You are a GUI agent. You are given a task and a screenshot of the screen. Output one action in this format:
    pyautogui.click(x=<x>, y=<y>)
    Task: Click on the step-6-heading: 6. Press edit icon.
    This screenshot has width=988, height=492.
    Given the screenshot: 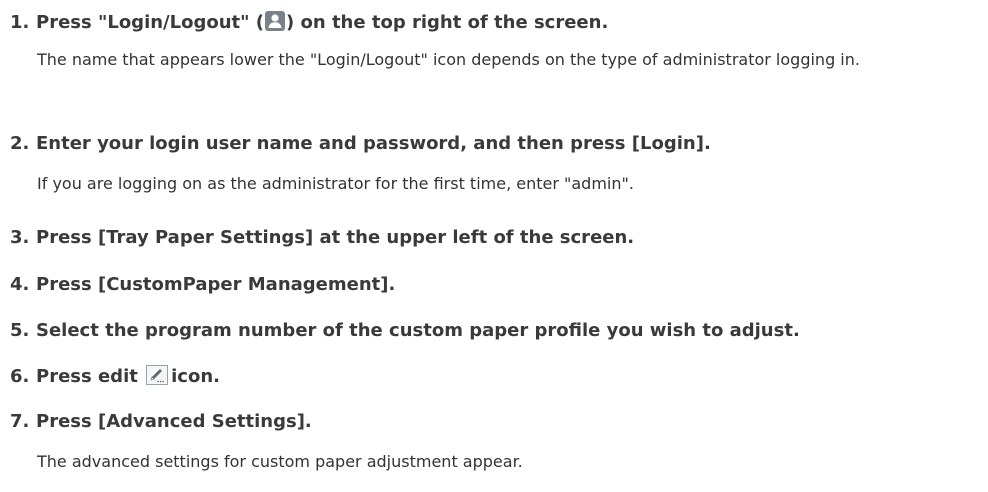 What is the action you would take?
    pyautogui.click(x=115, y=376)
    